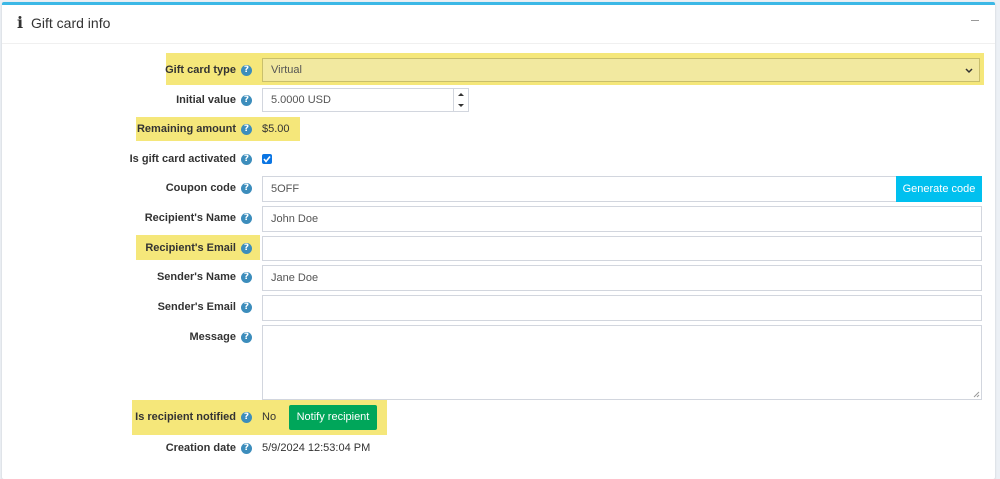 This screenshot has height=479, width=1000. I want to click on checkmark-icon, so click(267, 159).